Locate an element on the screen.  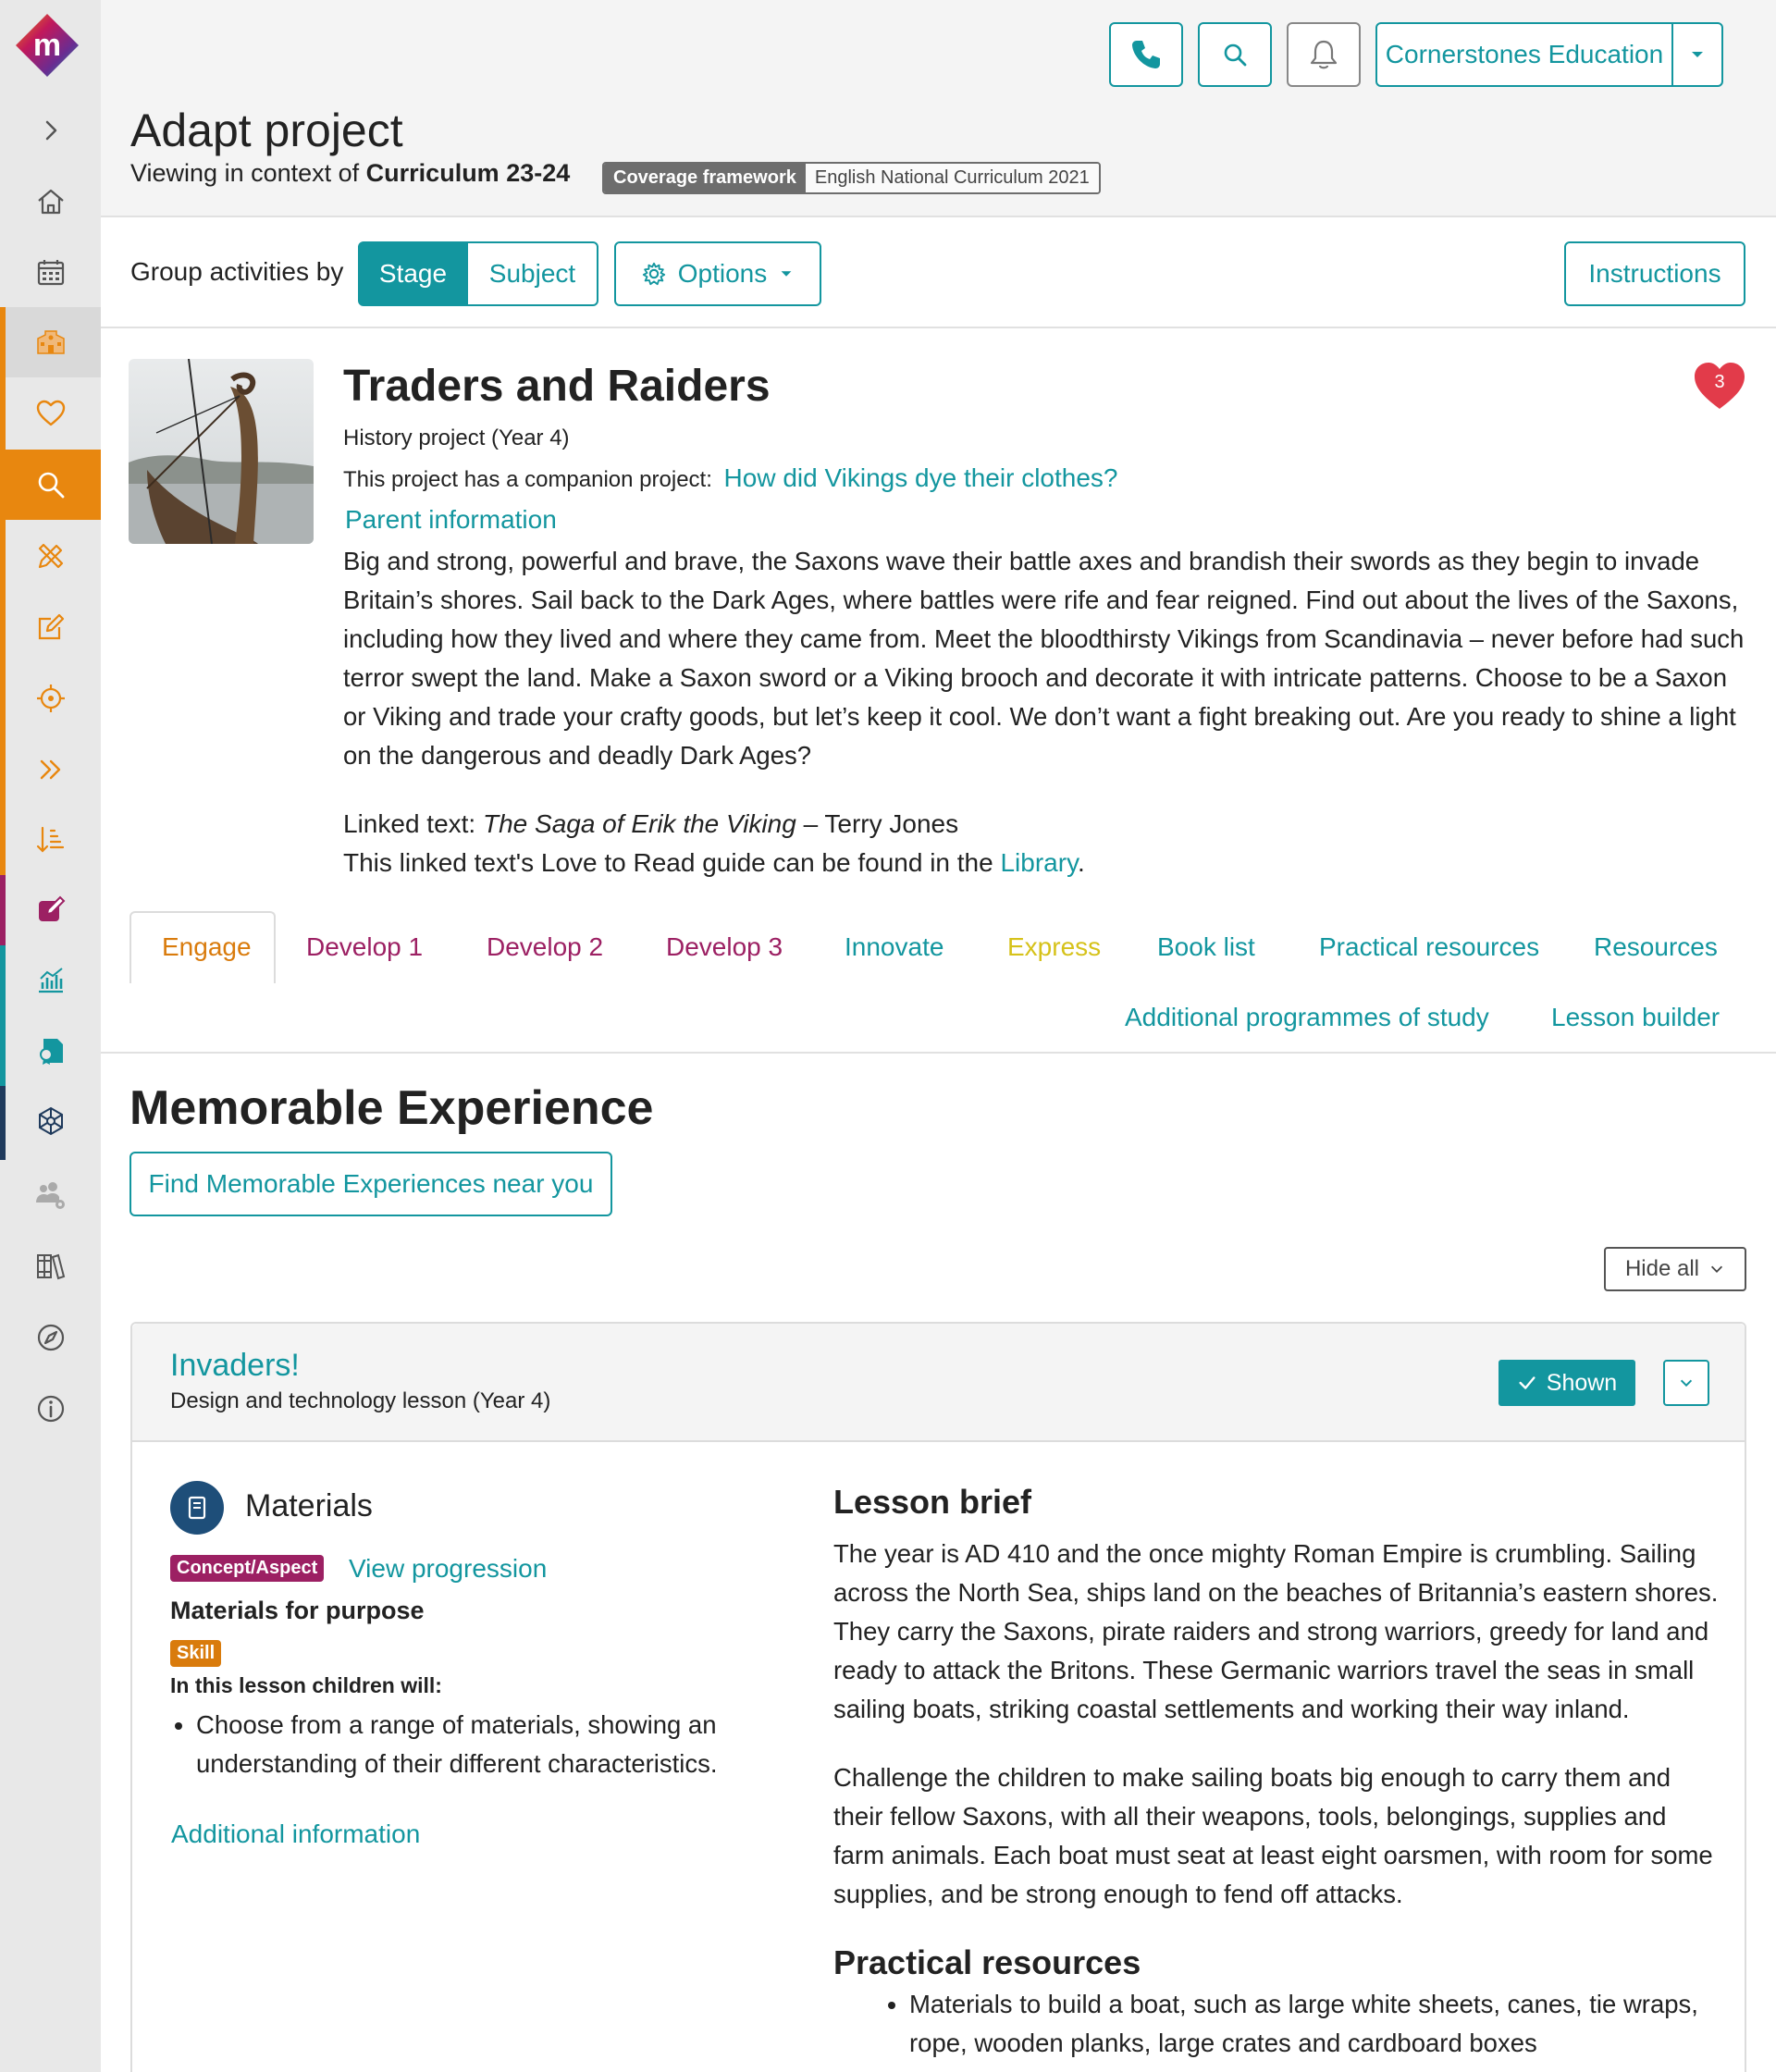
logo-letter: m is located at coordinates (47, 46).